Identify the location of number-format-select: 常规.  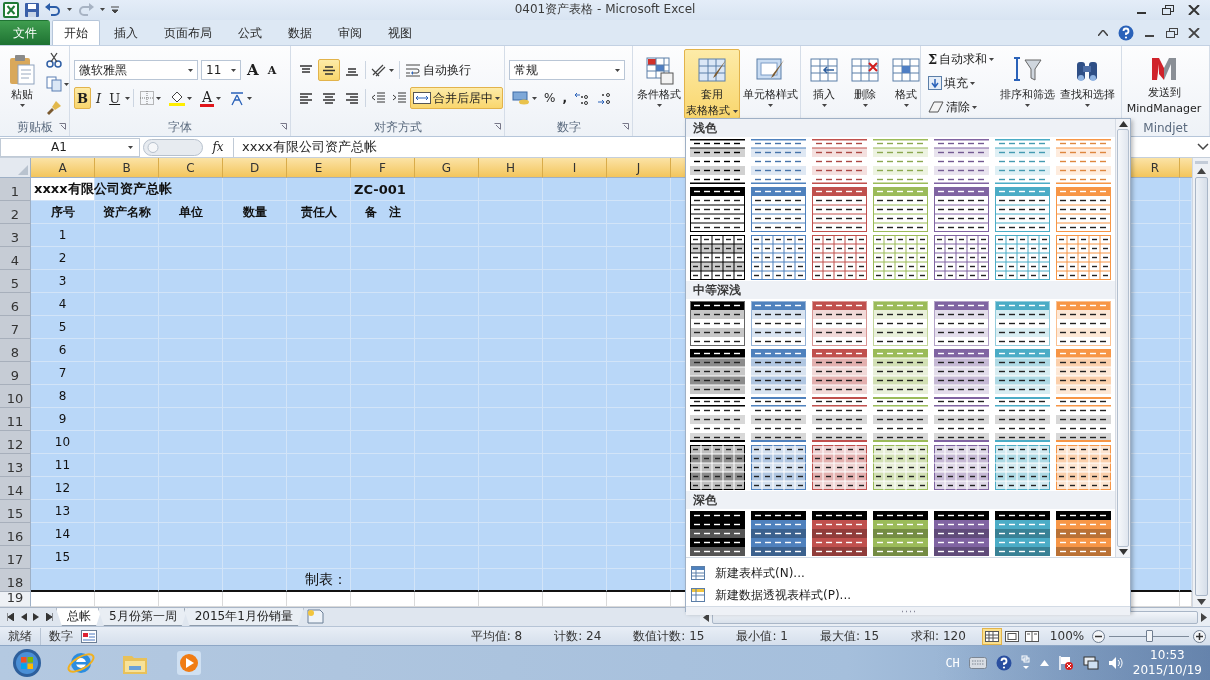
(567, 70).